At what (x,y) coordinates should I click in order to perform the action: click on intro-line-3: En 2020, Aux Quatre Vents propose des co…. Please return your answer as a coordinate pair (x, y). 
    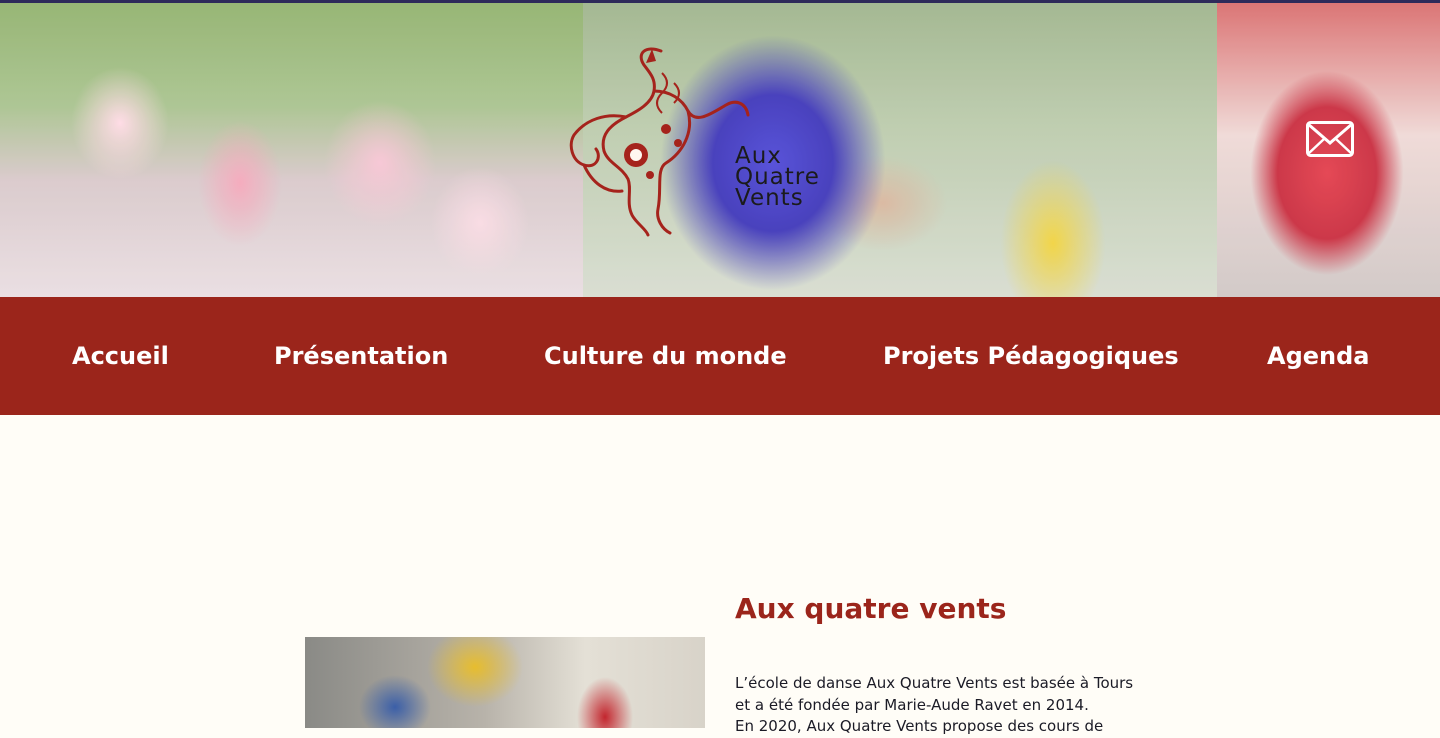
    Looking at the image, I should click on (919, 726).